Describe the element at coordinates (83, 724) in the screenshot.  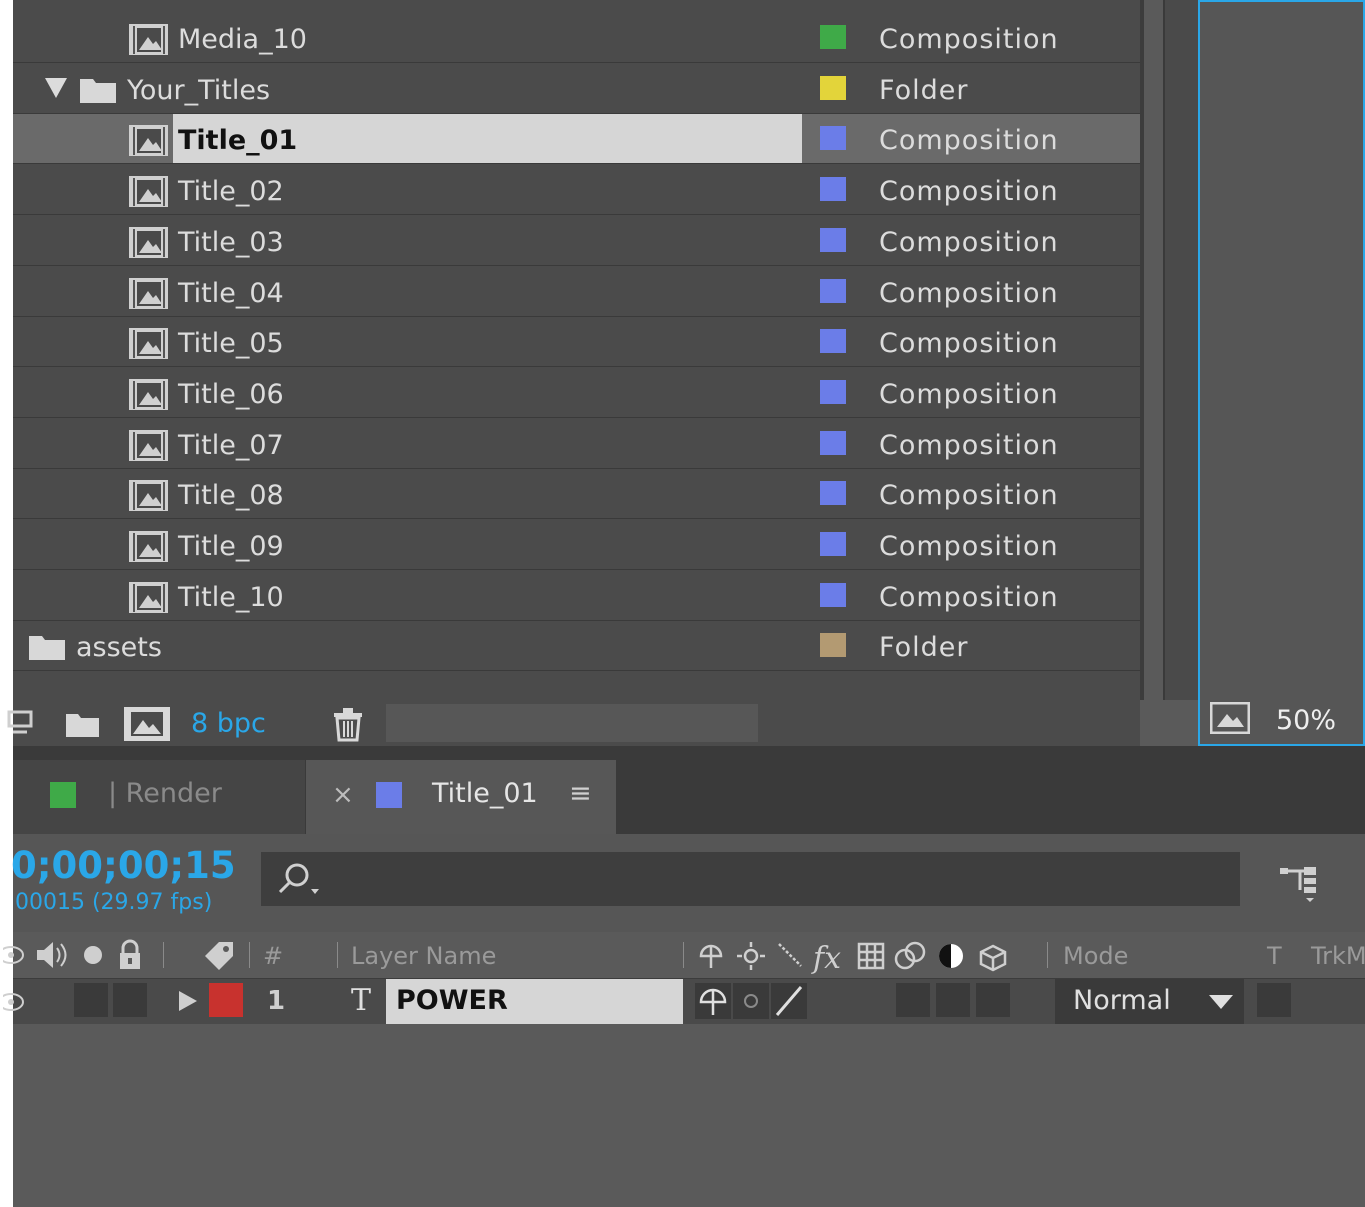
I see `new-folder-icon` at that location.